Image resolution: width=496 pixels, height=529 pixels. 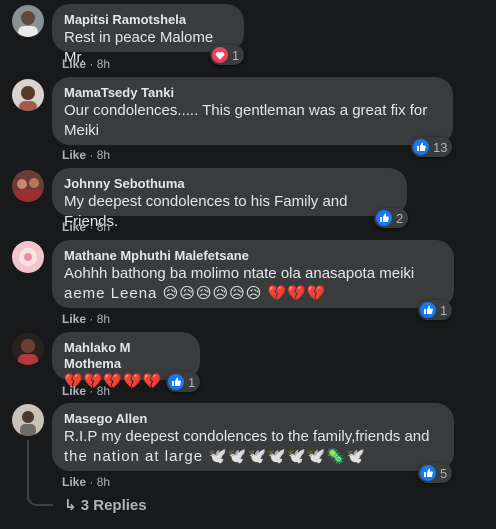 I want to click on comment-text-line-2: aeme Leena 😥😥😥😥😥😥 💔💔💔, so click(x=195, y=293).